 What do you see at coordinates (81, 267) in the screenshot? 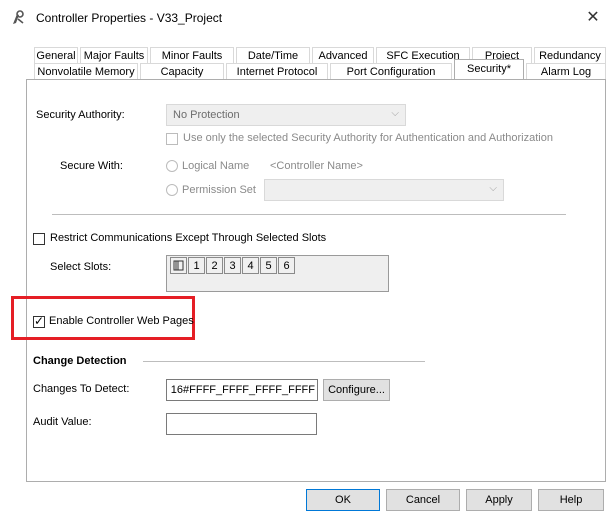
I see `select-slots-label: Select Slots:` at bounding box center [81, 267].